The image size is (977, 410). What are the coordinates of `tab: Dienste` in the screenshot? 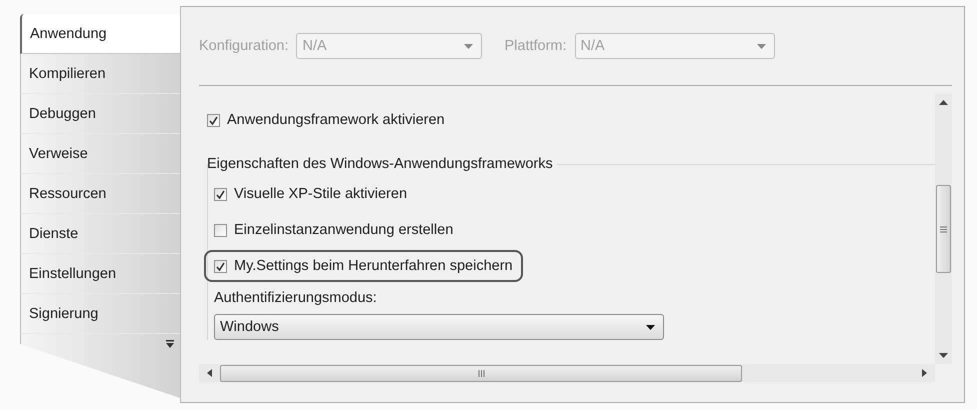 It's located at (100, 234).